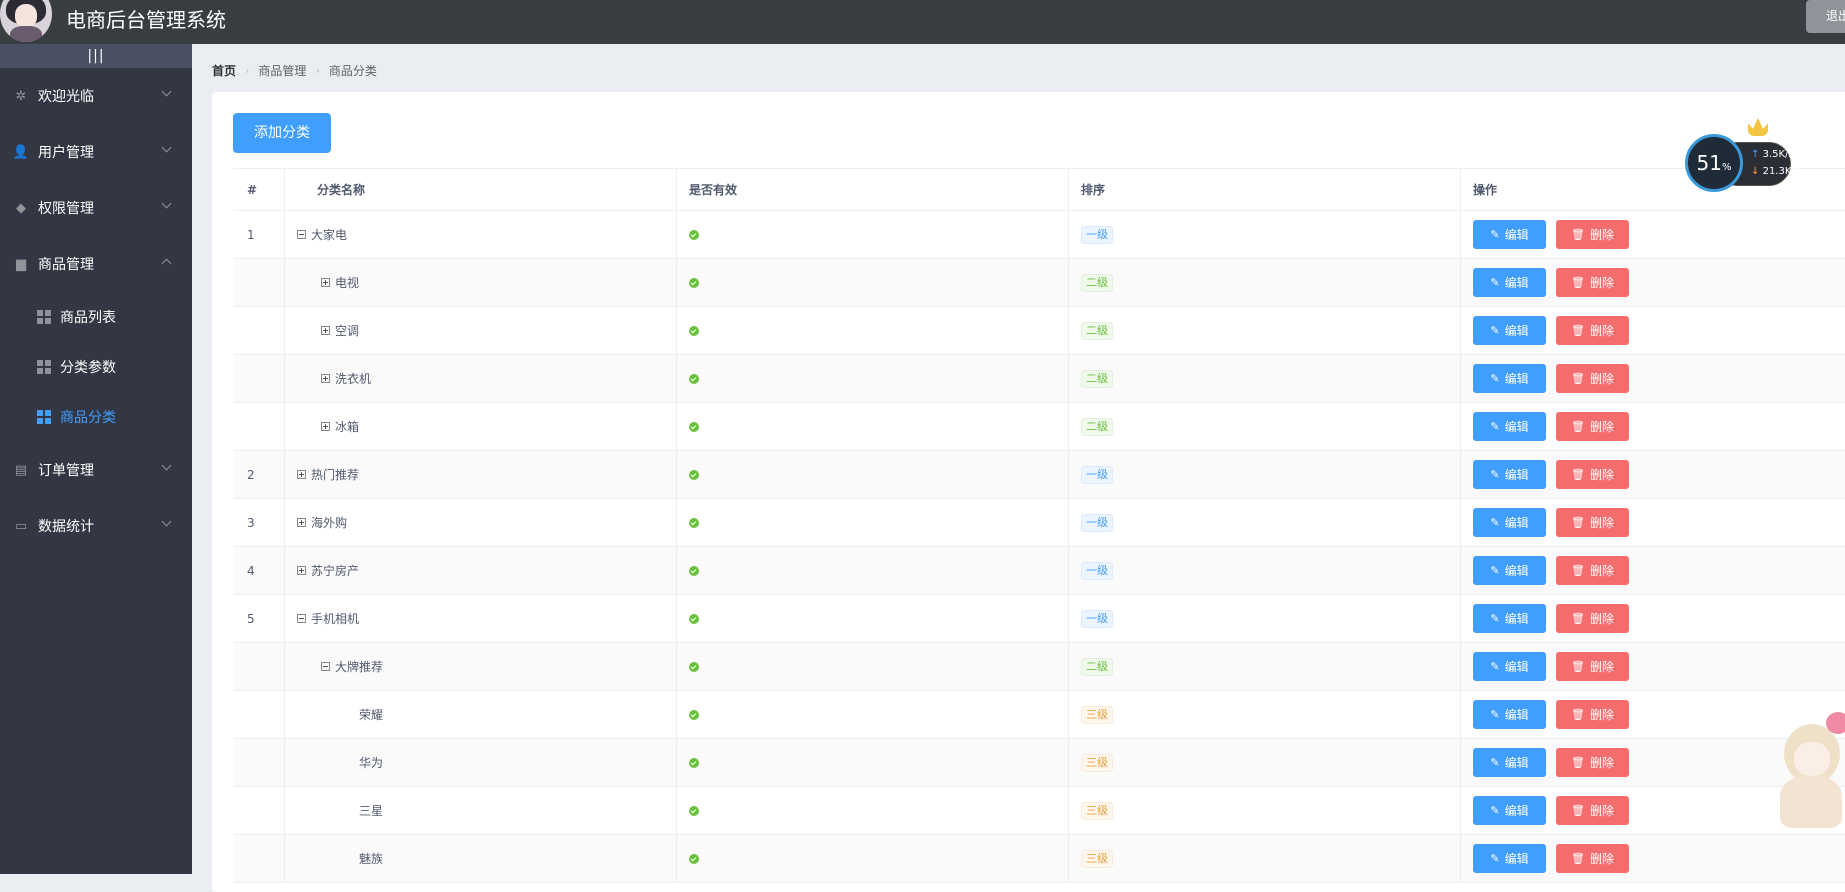 This screenshot has height=892, width=1845. What do you see at coordinates (335, 571) in the screenshot?
I see `category-name: 苏宁房产` at bounding box center [335, 571].